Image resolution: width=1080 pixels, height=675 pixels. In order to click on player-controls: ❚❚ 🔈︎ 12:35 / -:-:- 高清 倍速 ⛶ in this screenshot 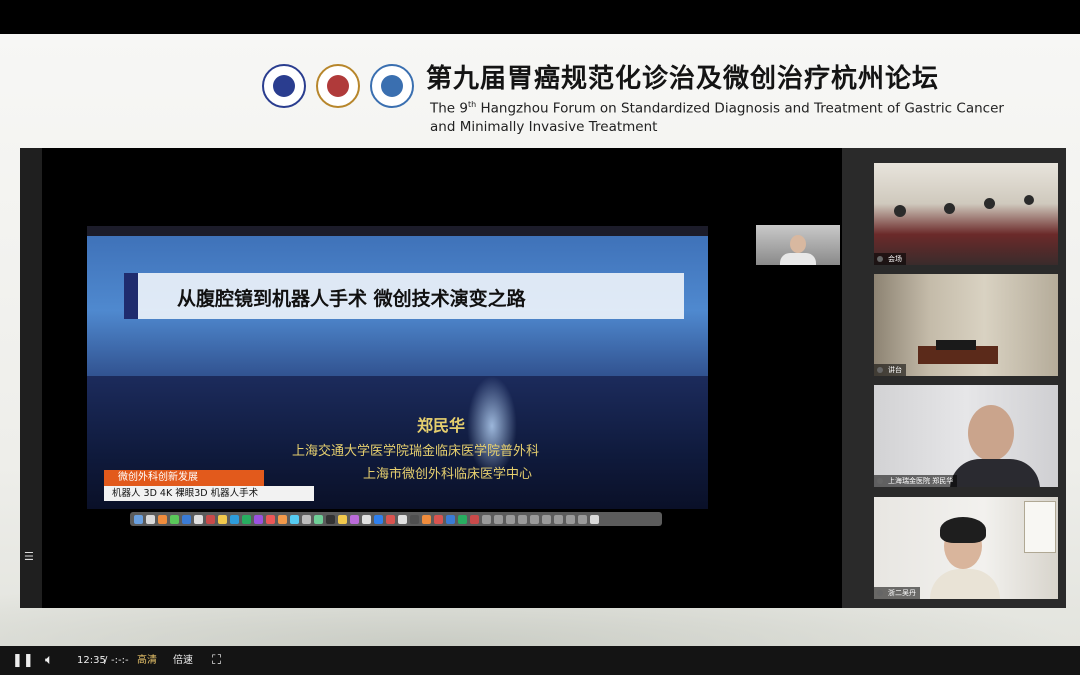, I will do `click(540, 660)`.